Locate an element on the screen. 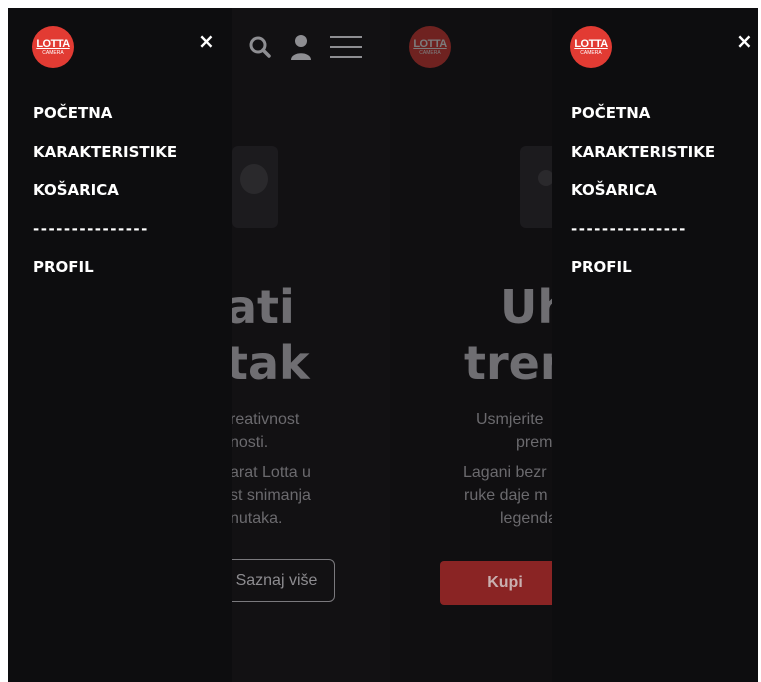 The height and width of the screenshot is (682, 761). hero-text-1b: prem. is located at coordinates (536, 442).